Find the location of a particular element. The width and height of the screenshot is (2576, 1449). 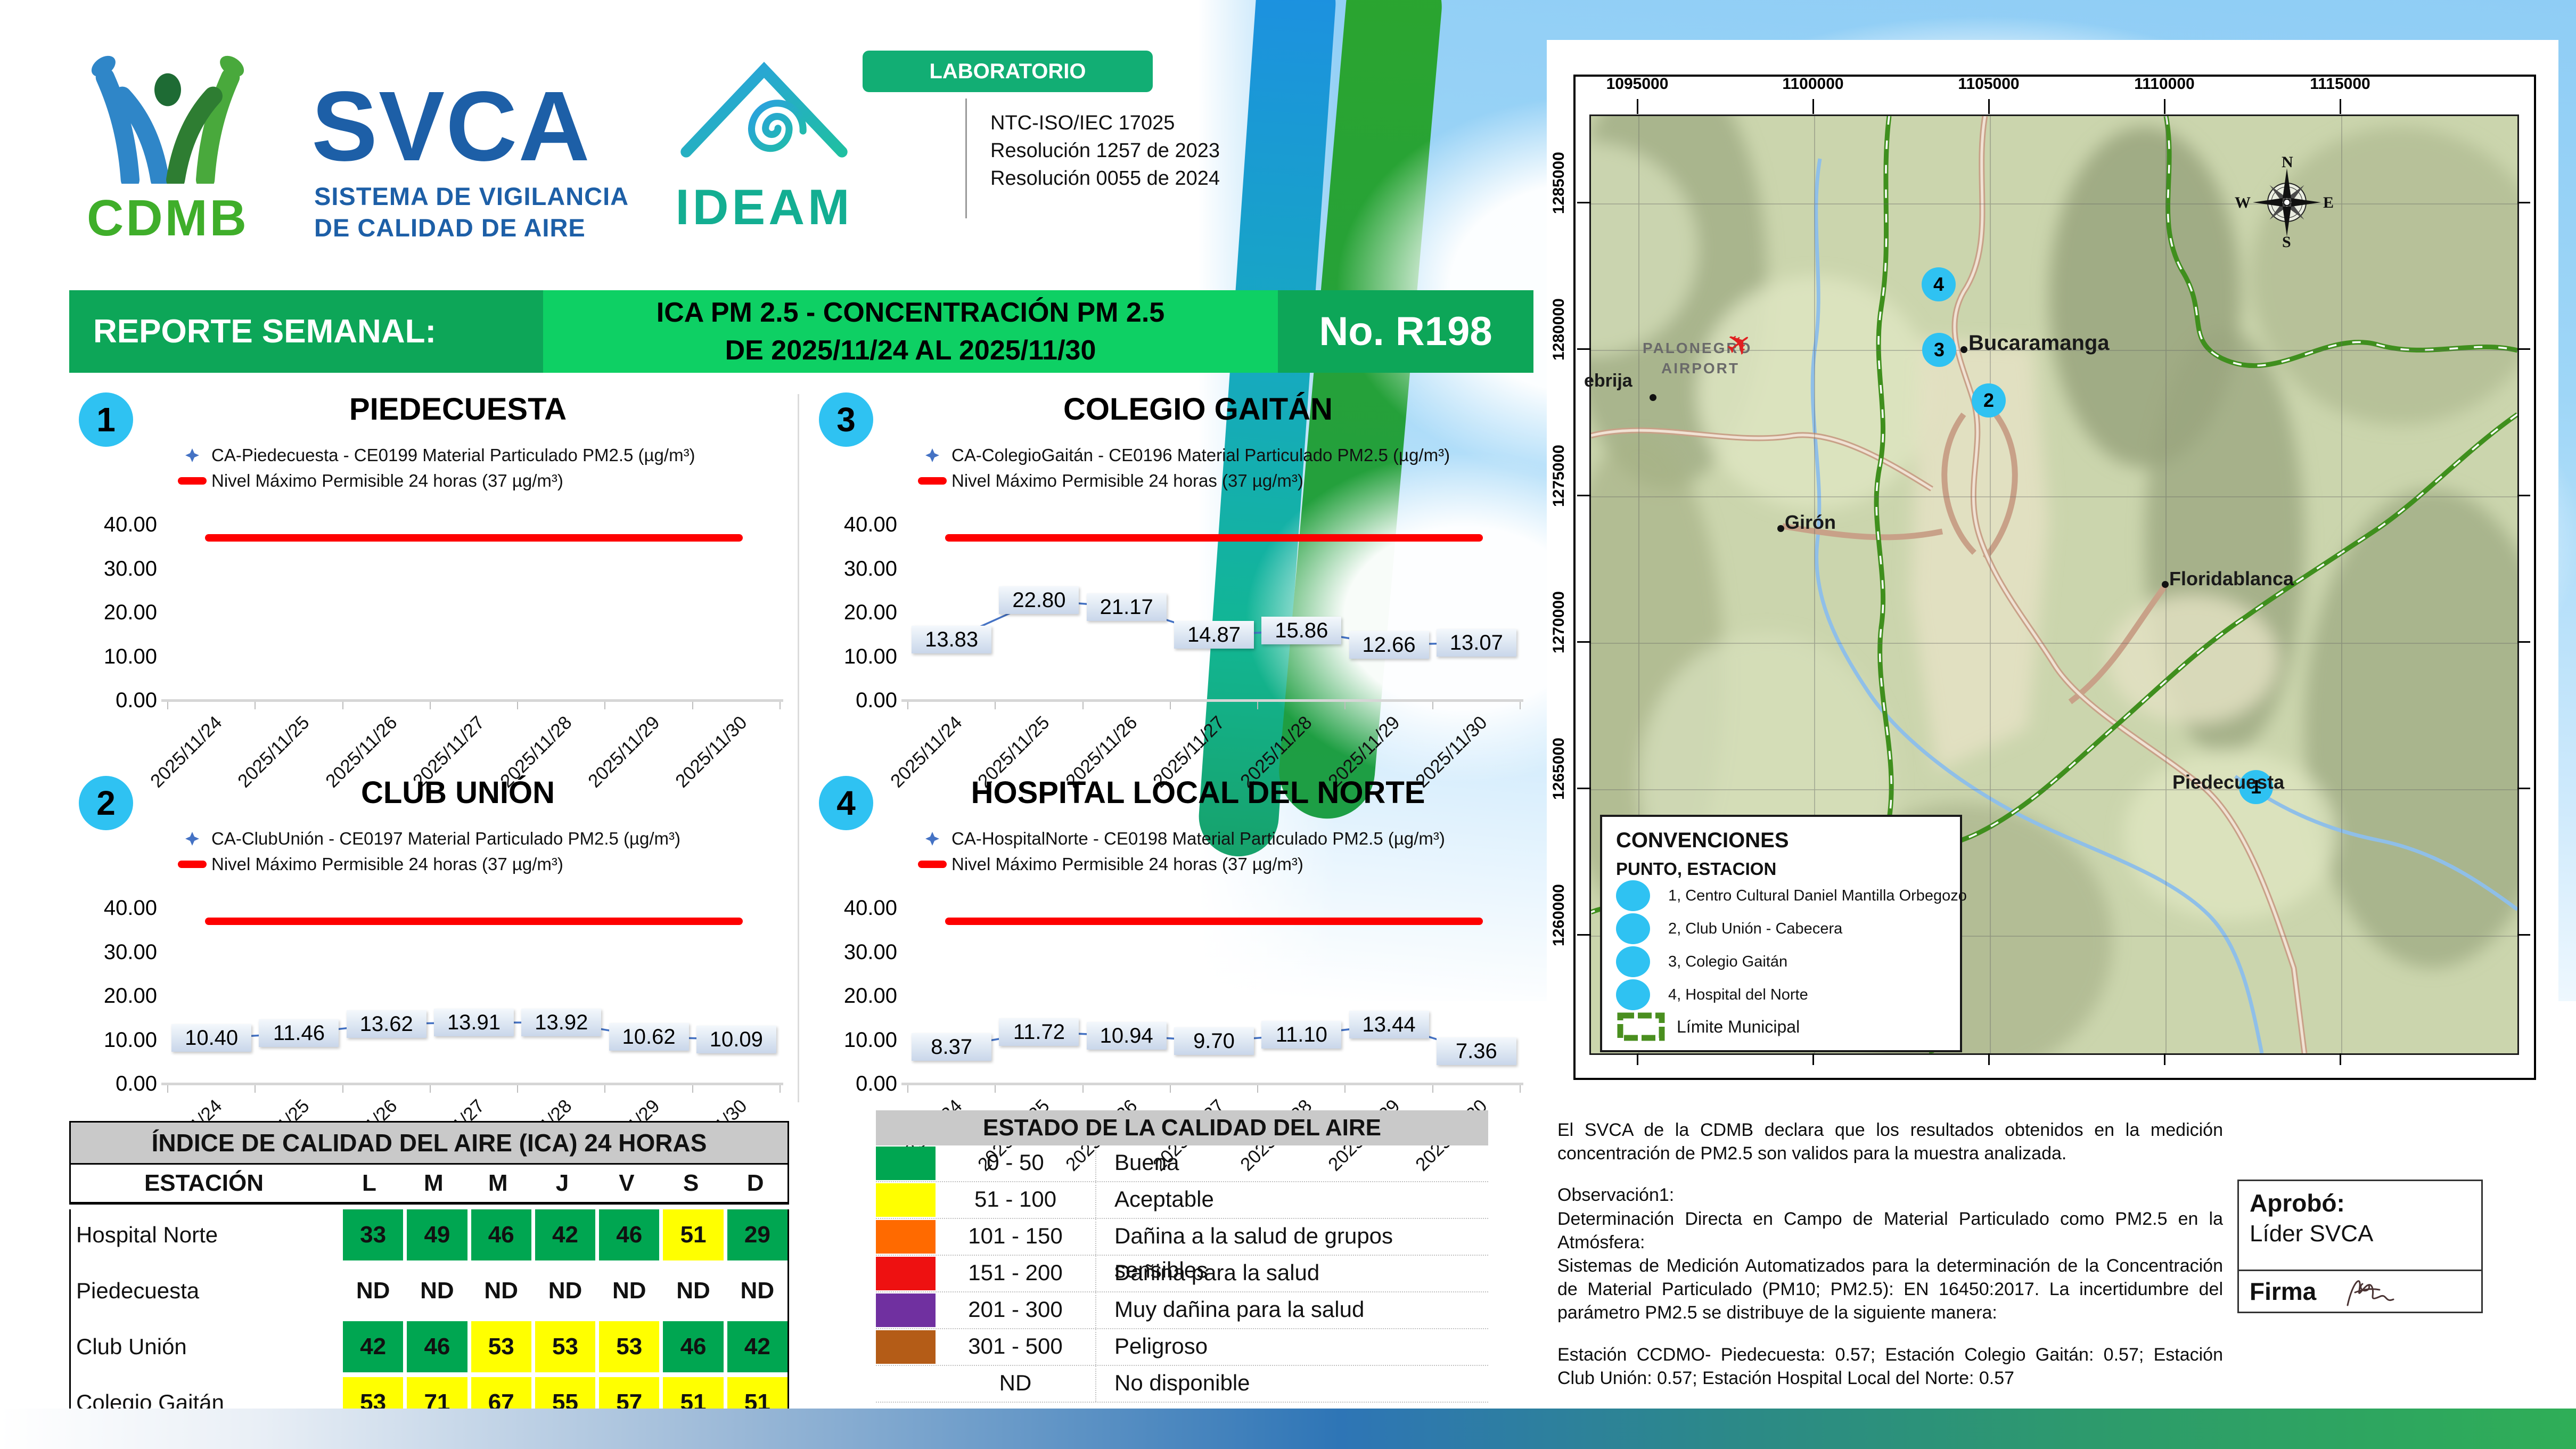

accredited-lab-badge: LABORATORIO ACREDITADO is located at coordinates (1008, 88).